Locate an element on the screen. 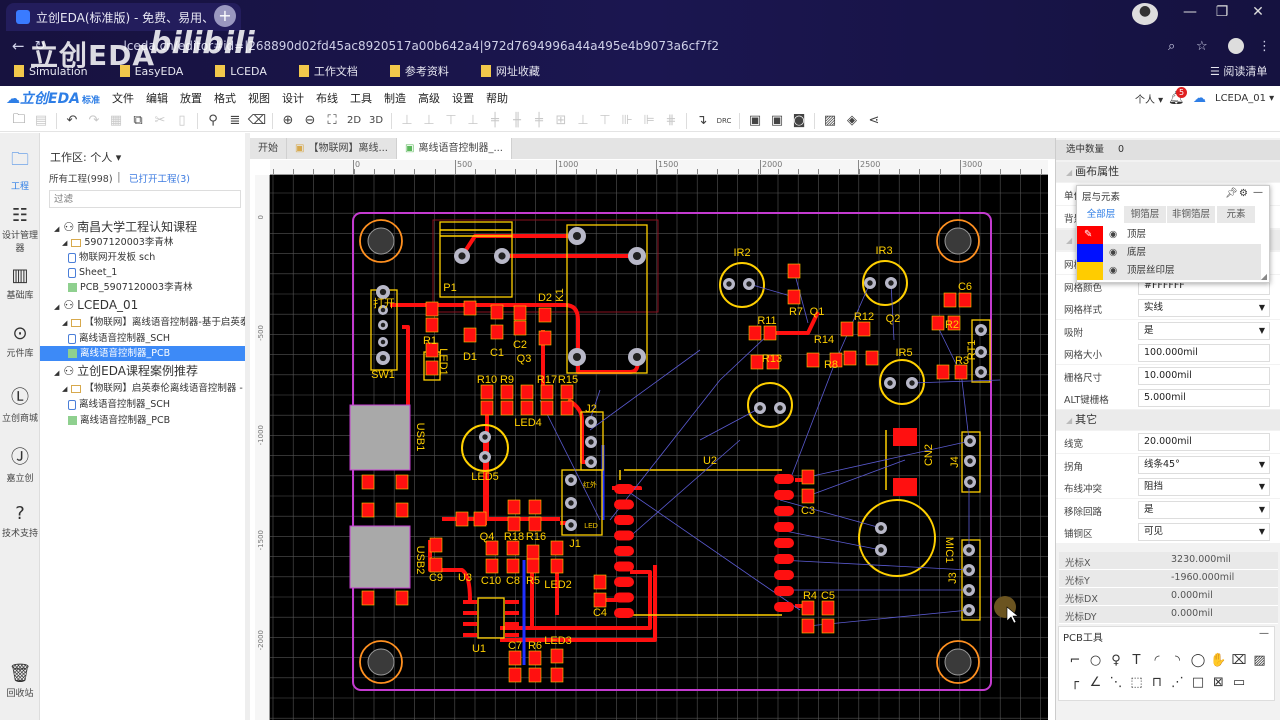 This screenshot has height=723, width=1280. property-input: 20.000mil is located at coordinates (1204, 442).